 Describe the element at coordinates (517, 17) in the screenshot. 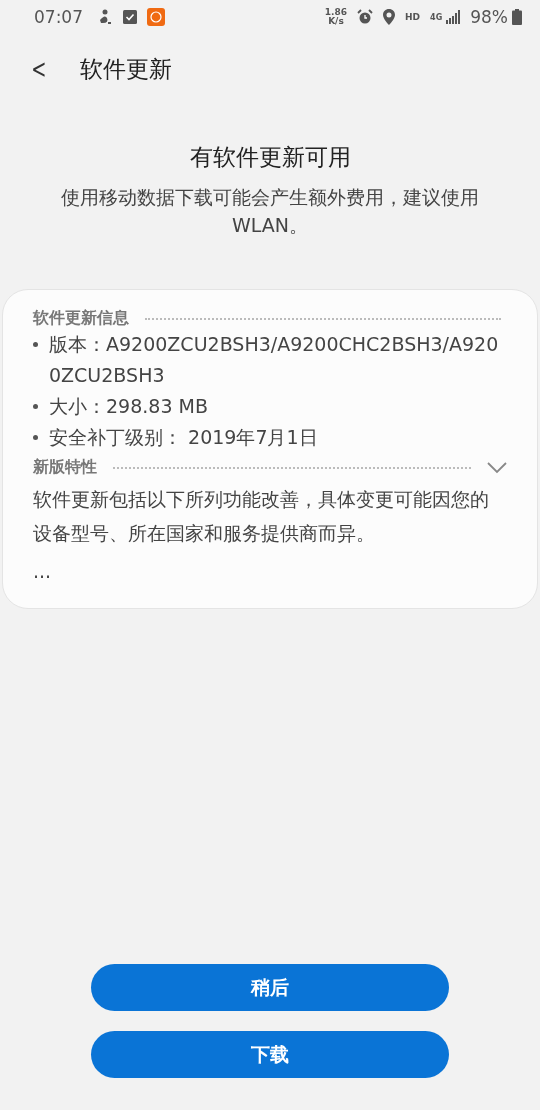

I see `battery-icon` at that location.